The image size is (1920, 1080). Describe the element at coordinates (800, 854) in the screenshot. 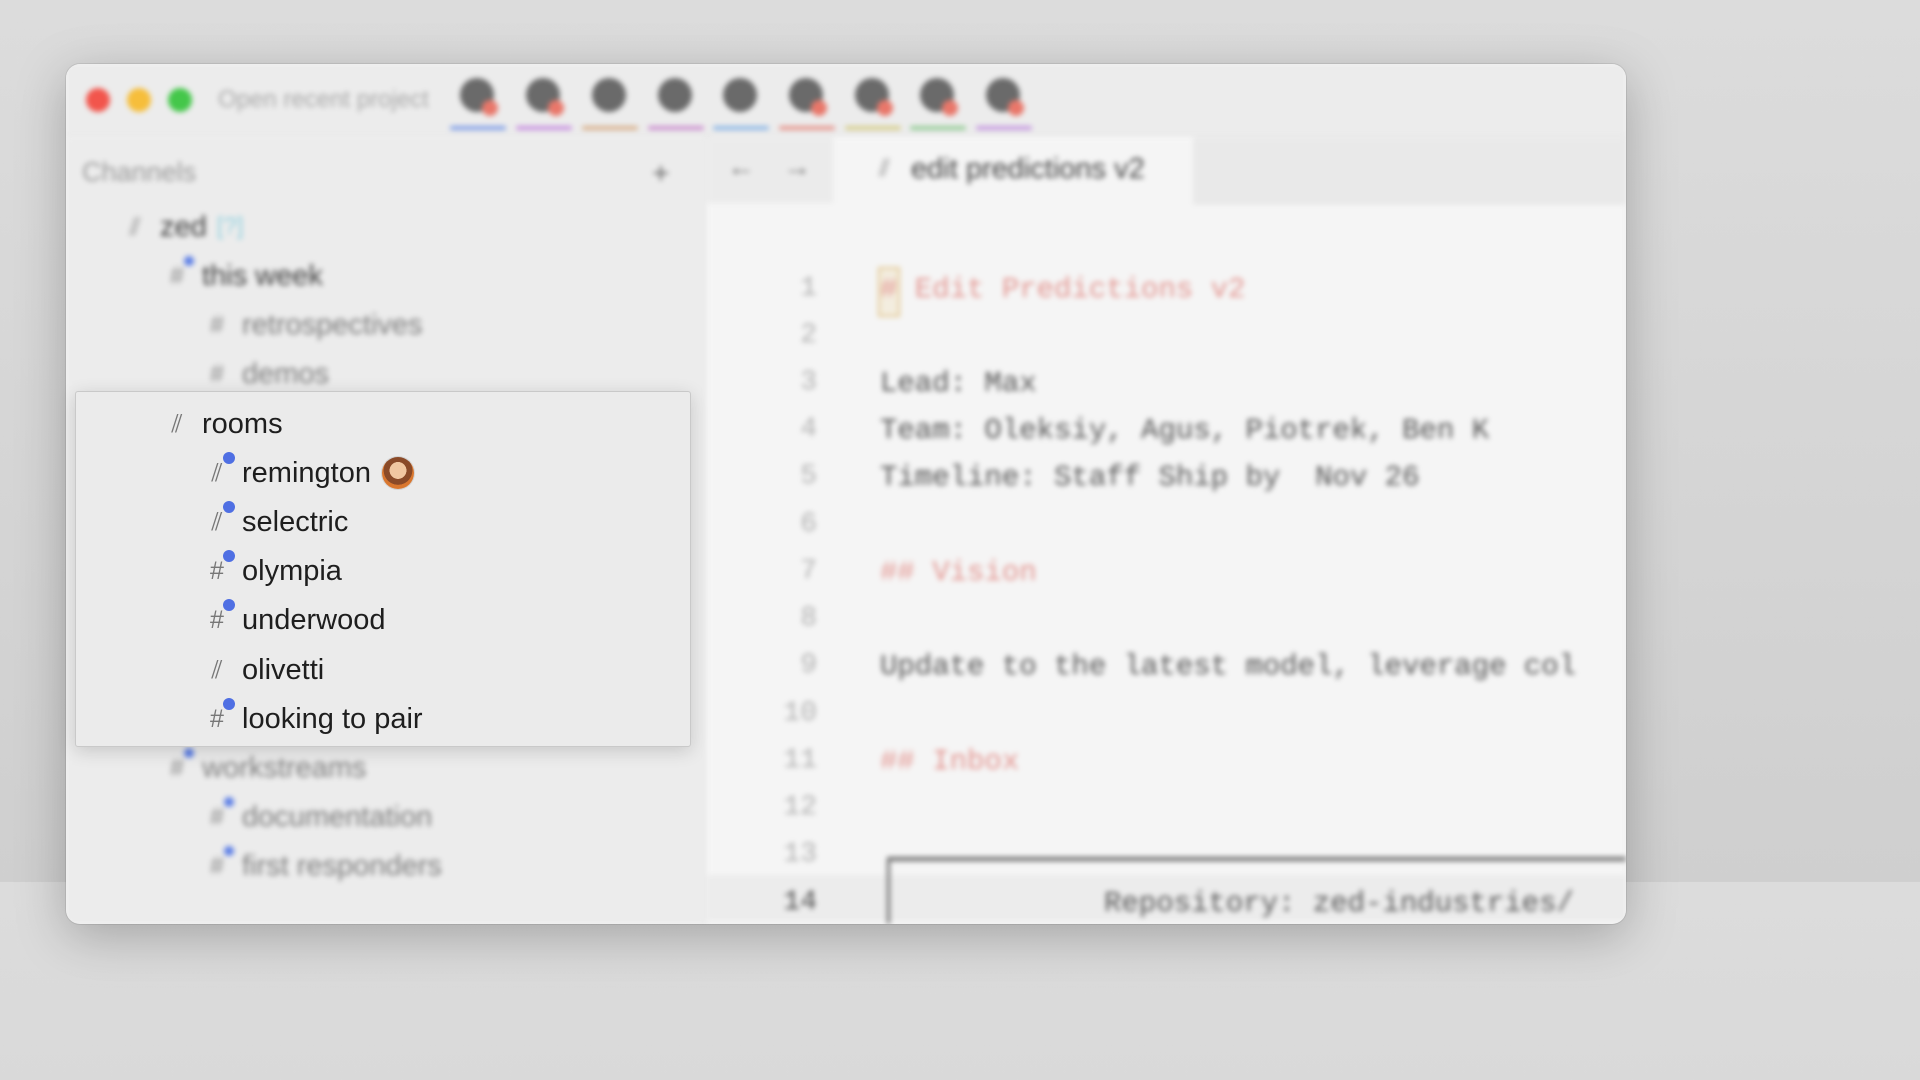

I see `line-number: 13` at that location.